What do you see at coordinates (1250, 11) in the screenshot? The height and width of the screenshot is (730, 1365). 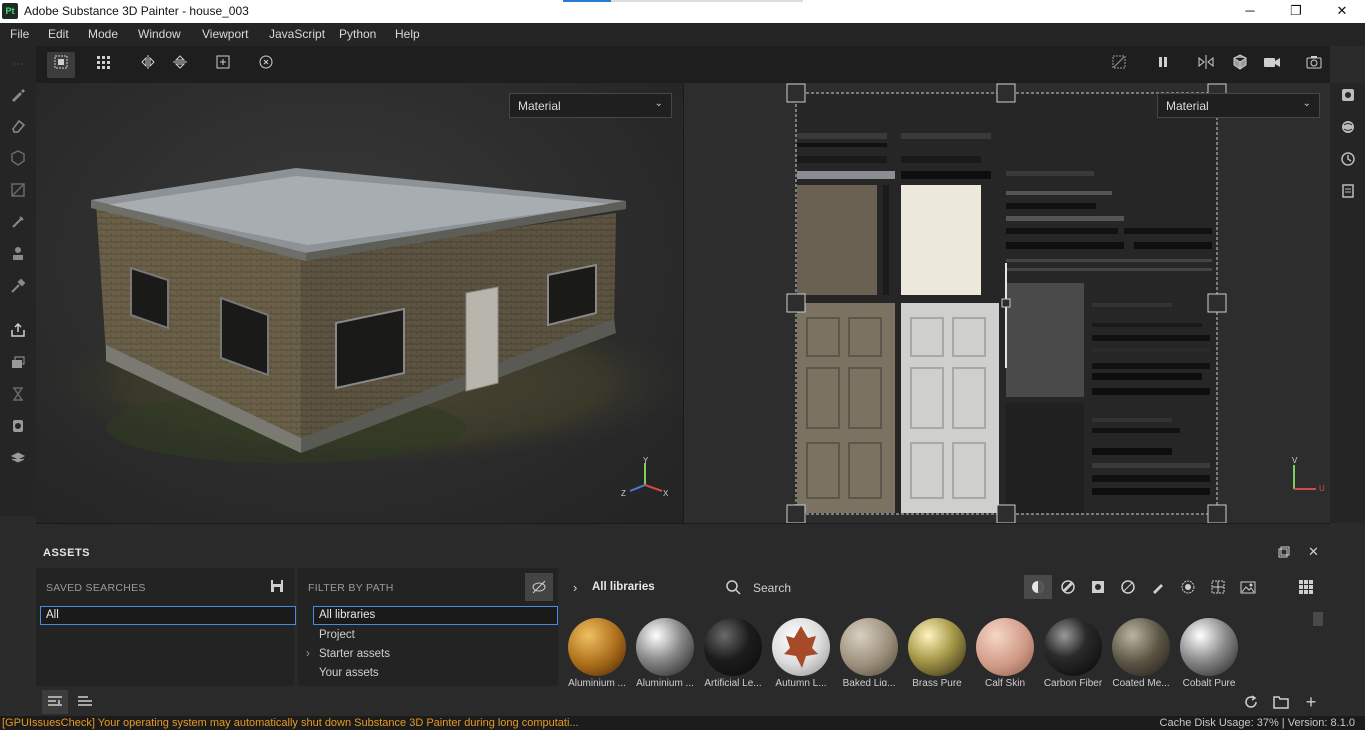 I see `minimize-button: ─` at bounding box center [1250, 11].